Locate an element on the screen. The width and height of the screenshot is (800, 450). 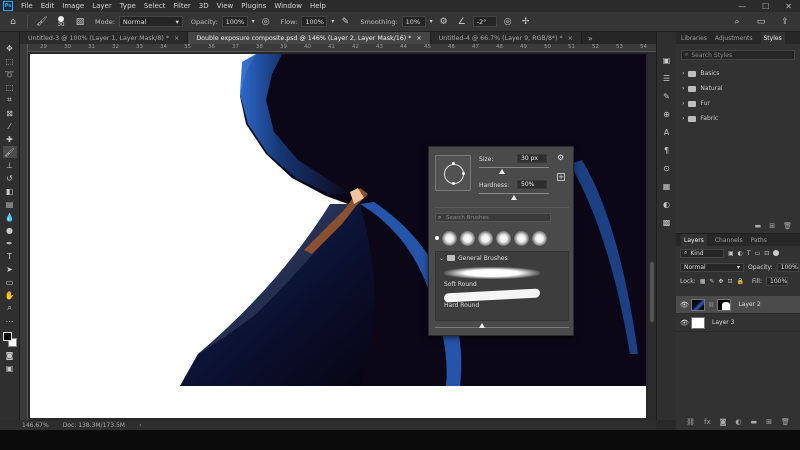
color-swatches is located at coordinates (9, 340).